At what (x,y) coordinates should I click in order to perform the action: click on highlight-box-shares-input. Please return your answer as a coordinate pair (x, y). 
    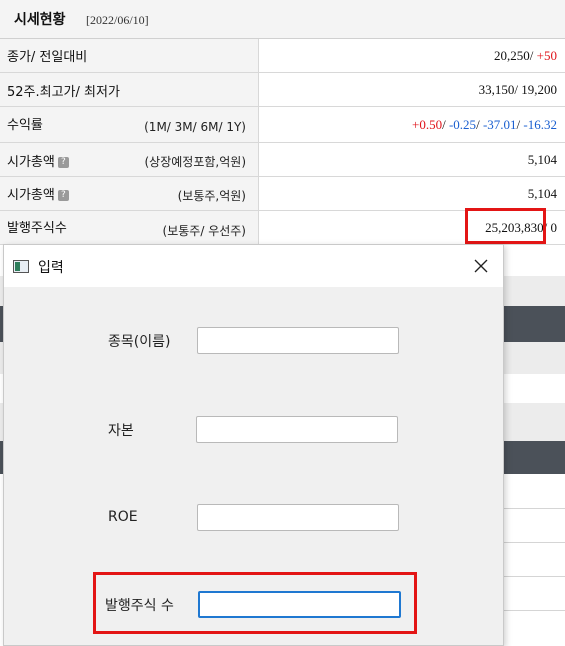
    Looking at the image, I should click on (255, 603).